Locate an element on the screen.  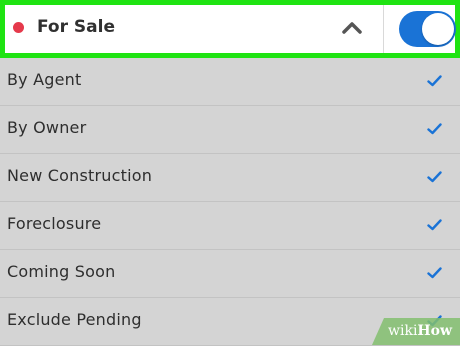
list-item-coming-soon: Coming Soon is located at coordinates (230, 274).